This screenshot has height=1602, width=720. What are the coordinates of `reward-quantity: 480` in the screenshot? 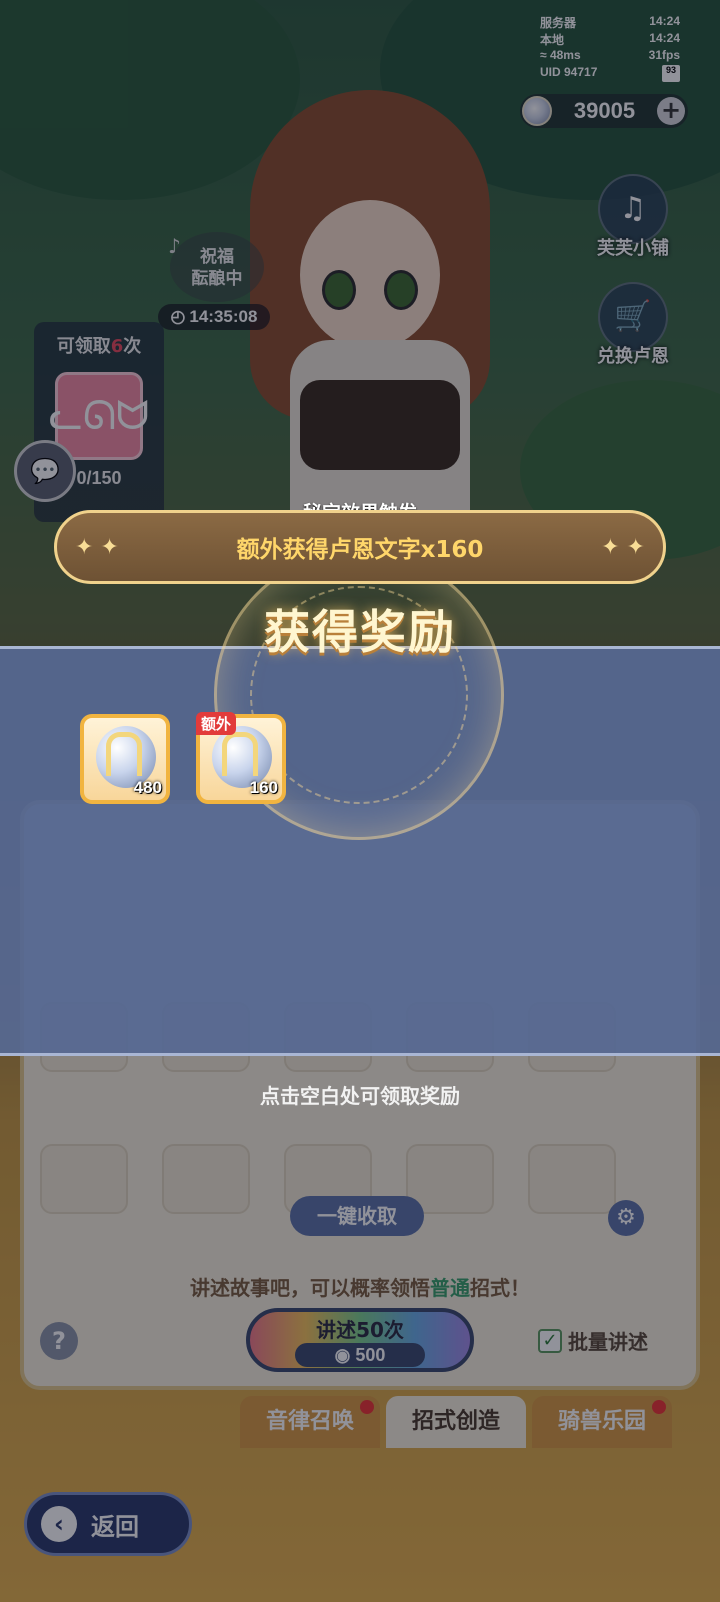 It's located at (147, 787).